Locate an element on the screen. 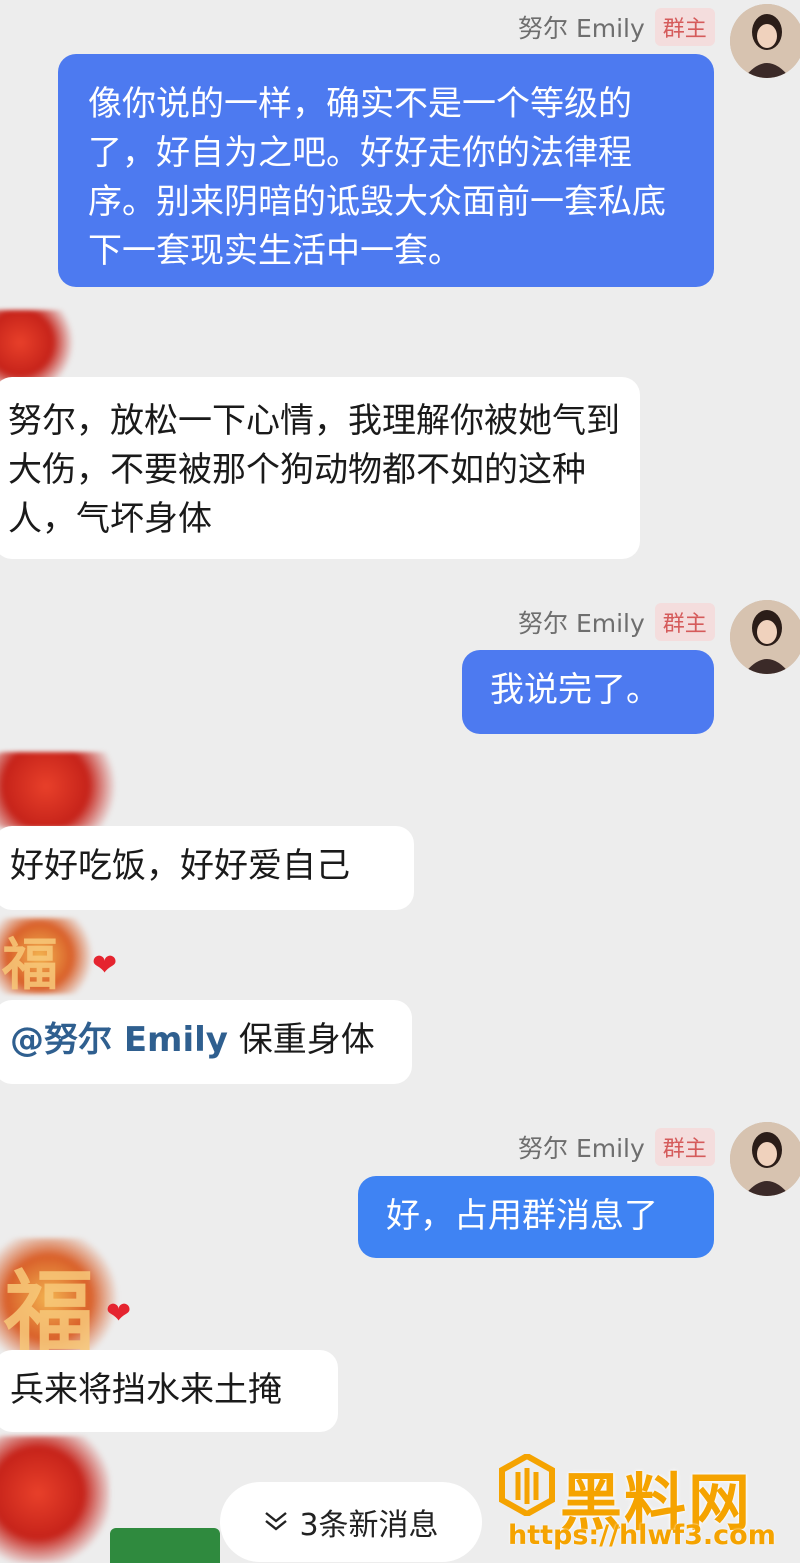 Image resolution: width=800 pixels, height=1563 pixels. watermark: 黑料网 https://hlwf3.com is located at coordinates (648, 1504).